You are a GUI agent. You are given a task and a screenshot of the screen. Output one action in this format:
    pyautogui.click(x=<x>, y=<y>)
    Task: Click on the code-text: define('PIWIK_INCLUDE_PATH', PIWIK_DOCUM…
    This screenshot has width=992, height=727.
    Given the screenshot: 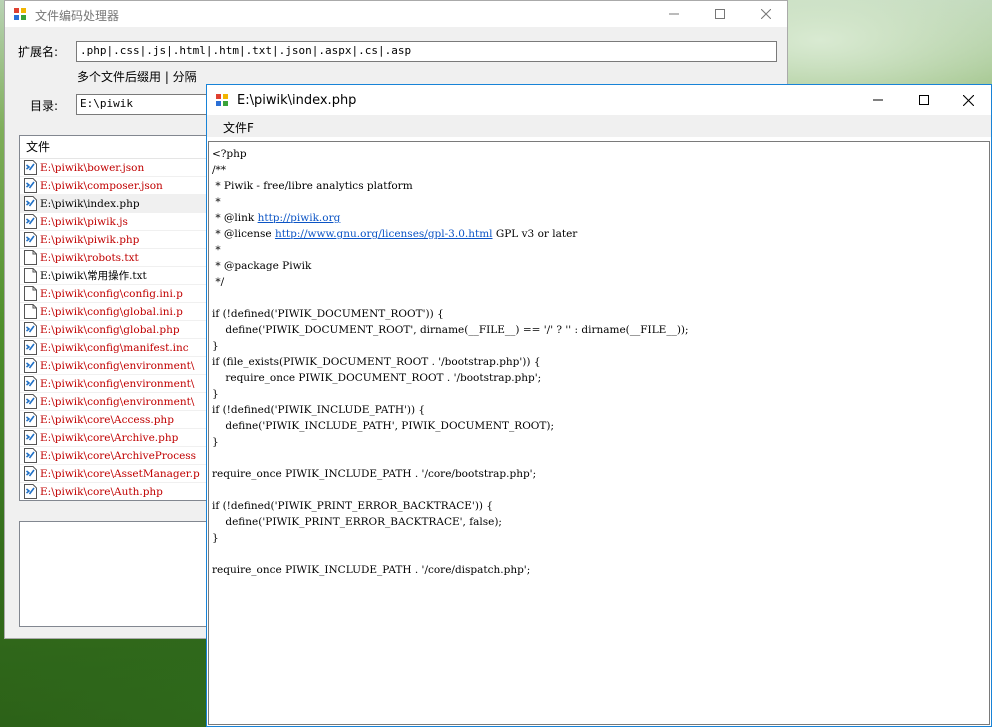 What is the action you would take?
    pyautogui.click(x=383, y=426)
    